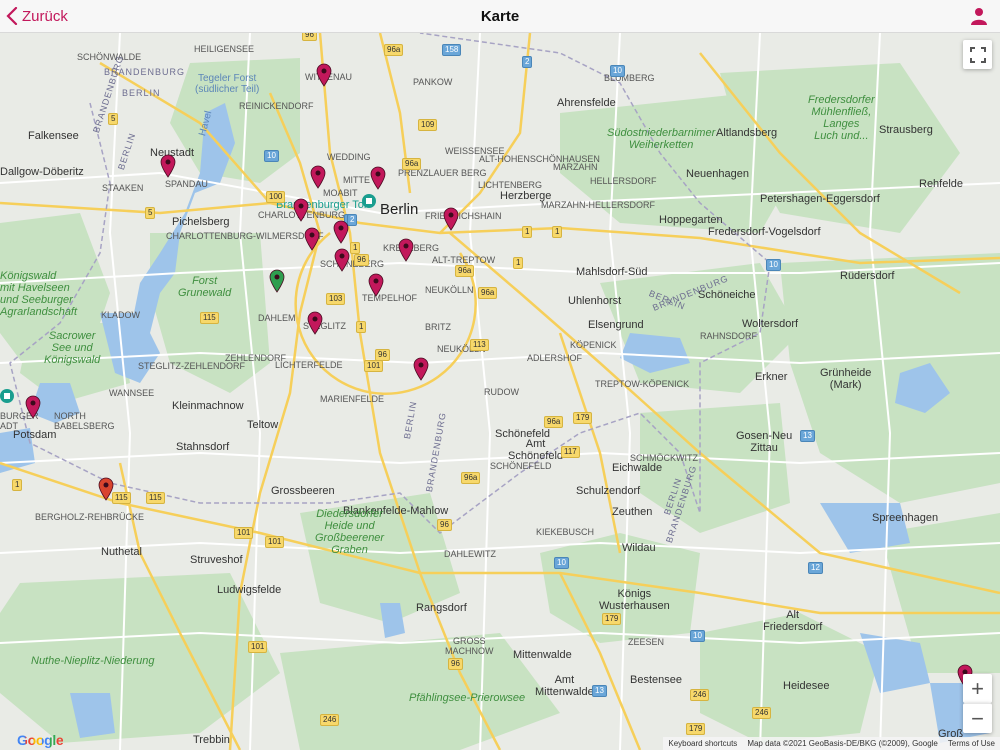 The width and height of the screenshot is (1000, 750). I want to click on map-label-britz: BRITZ, so click(438, 327).